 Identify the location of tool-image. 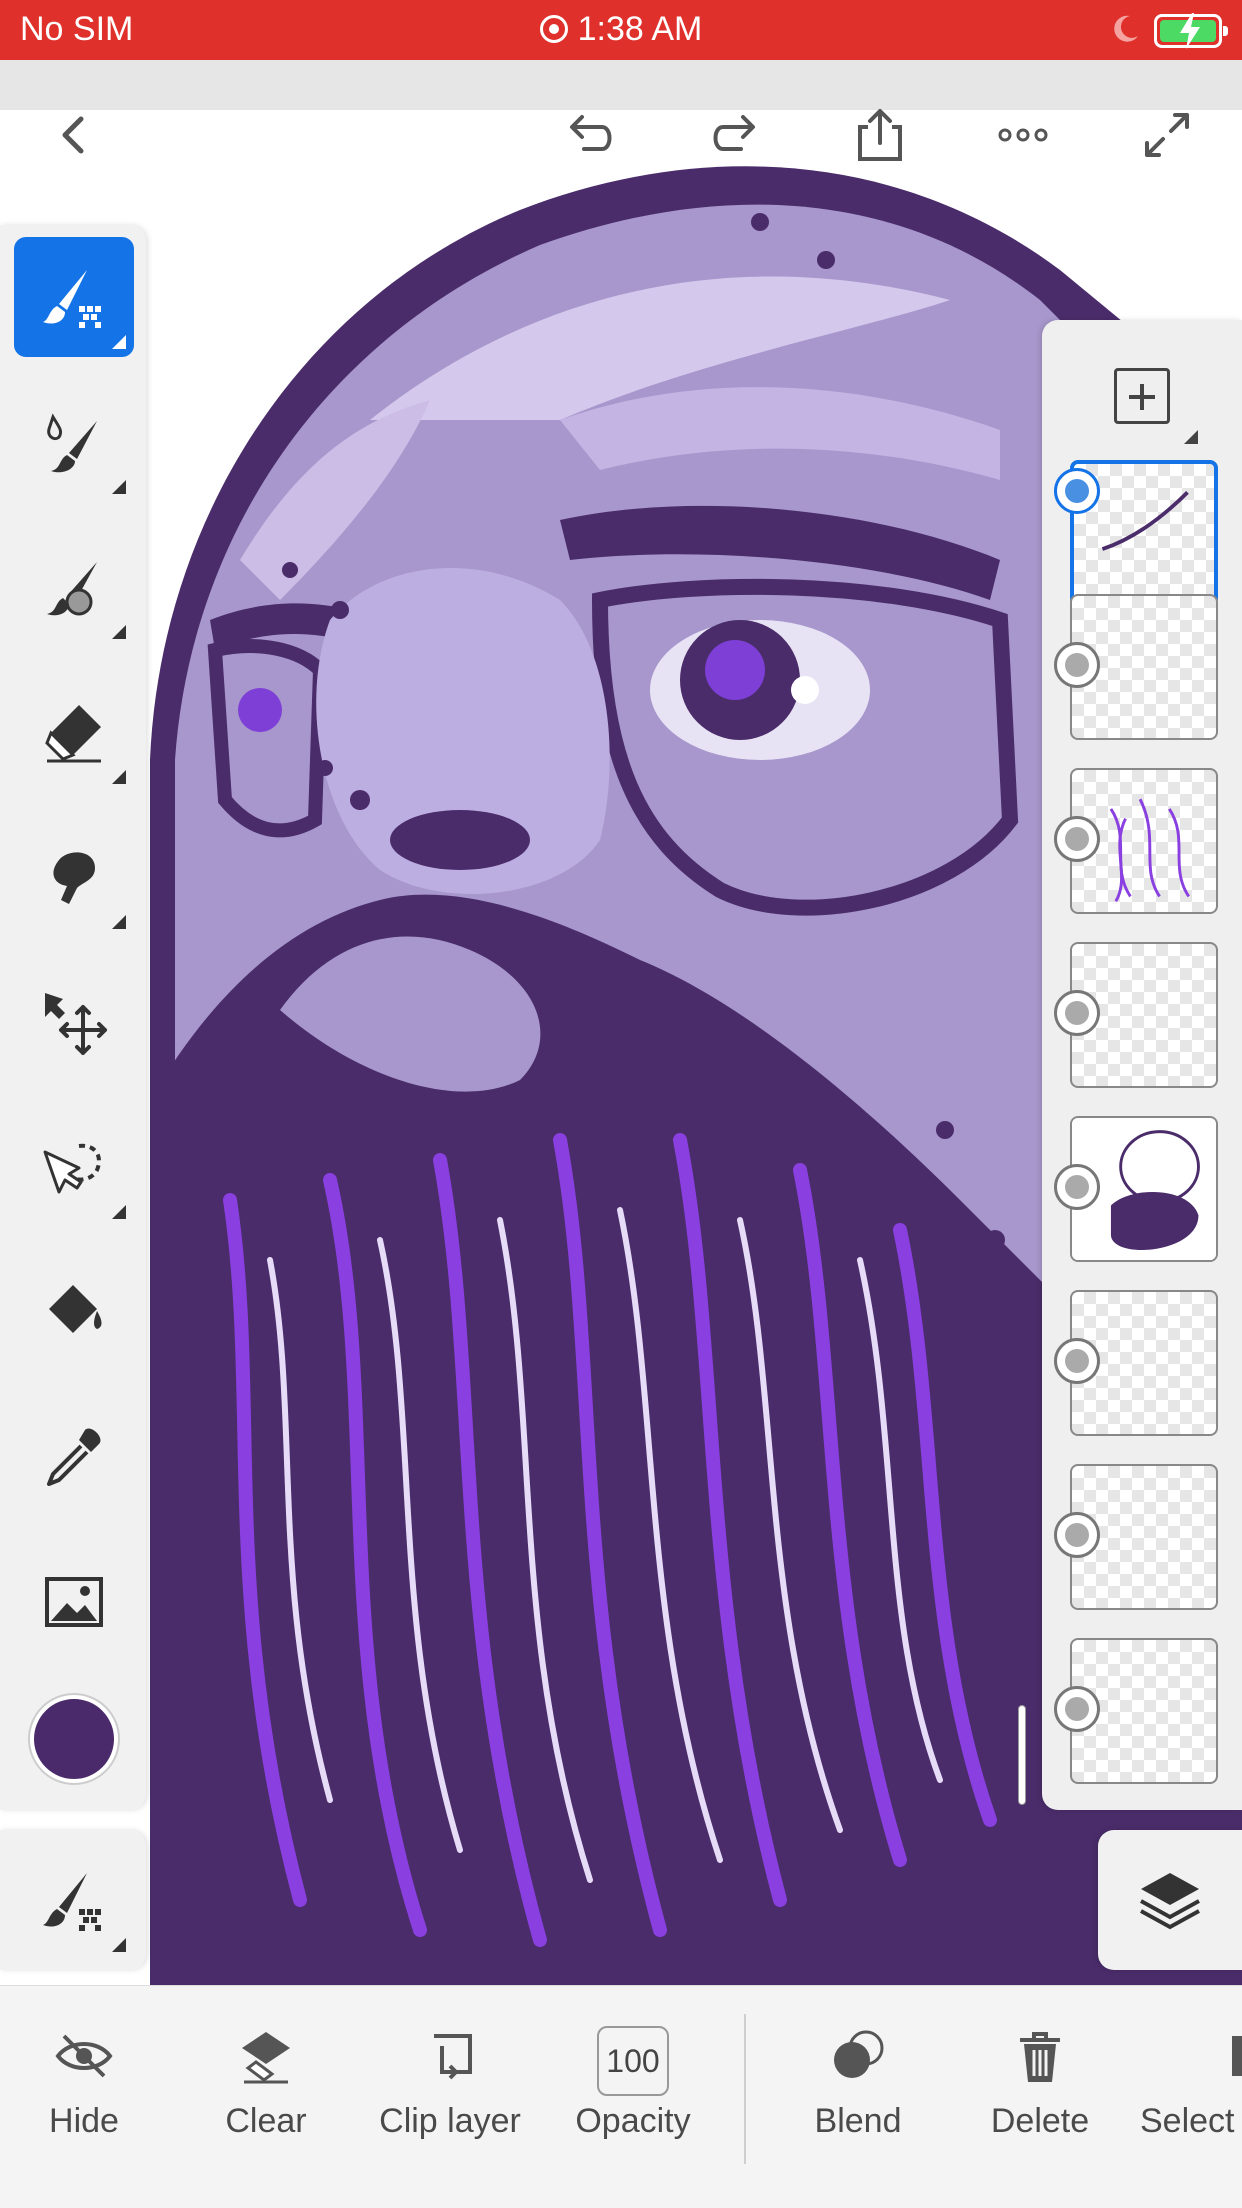
(74, 1602).